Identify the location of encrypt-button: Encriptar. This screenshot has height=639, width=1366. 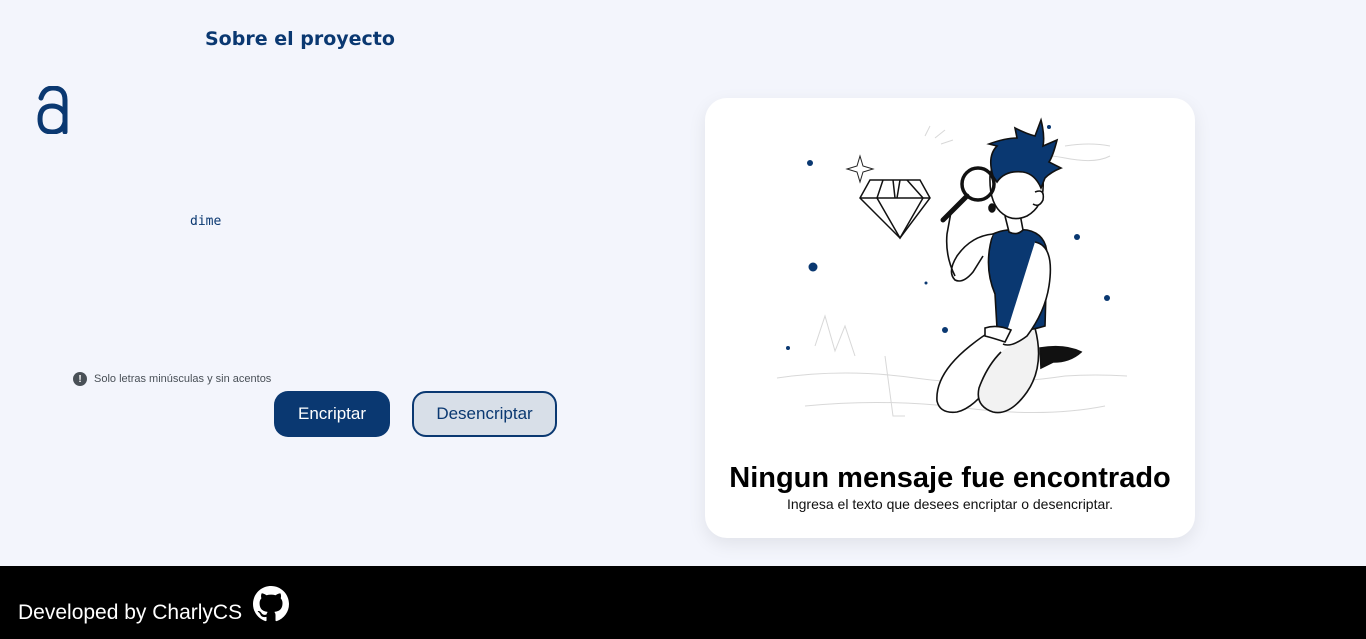
(332, 414).